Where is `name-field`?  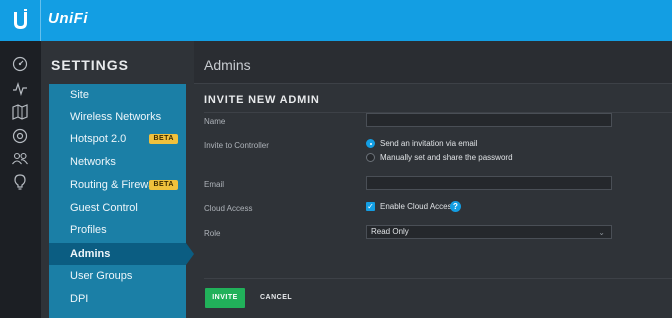
name-field is located at coordinates (489, 120).